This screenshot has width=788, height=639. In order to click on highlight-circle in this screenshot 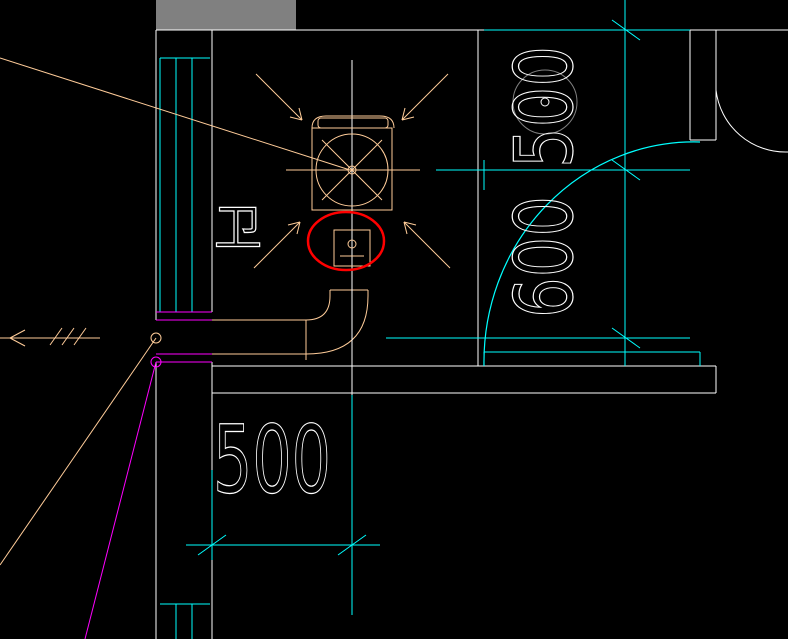, I will do `click(346, 241)`.